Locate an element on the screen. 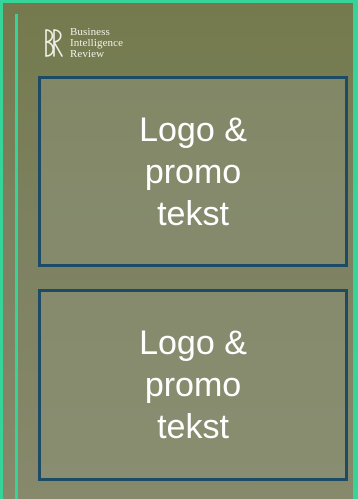  brand-wordmark: Business Intelligence Review is located at coordinates (97, 42).